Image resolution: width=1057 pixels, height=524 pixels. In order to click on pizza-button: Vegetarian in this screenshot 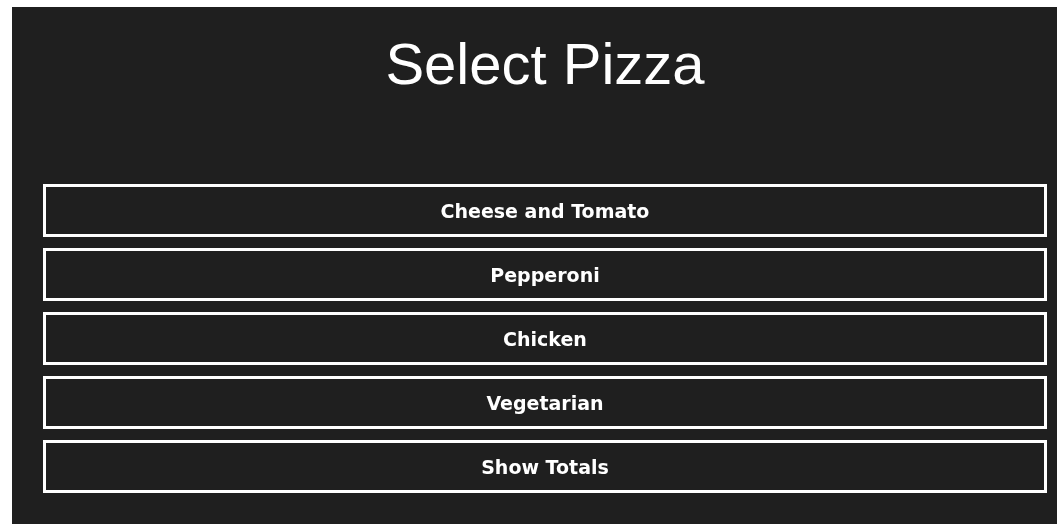, I will do `click(545, 402)`.